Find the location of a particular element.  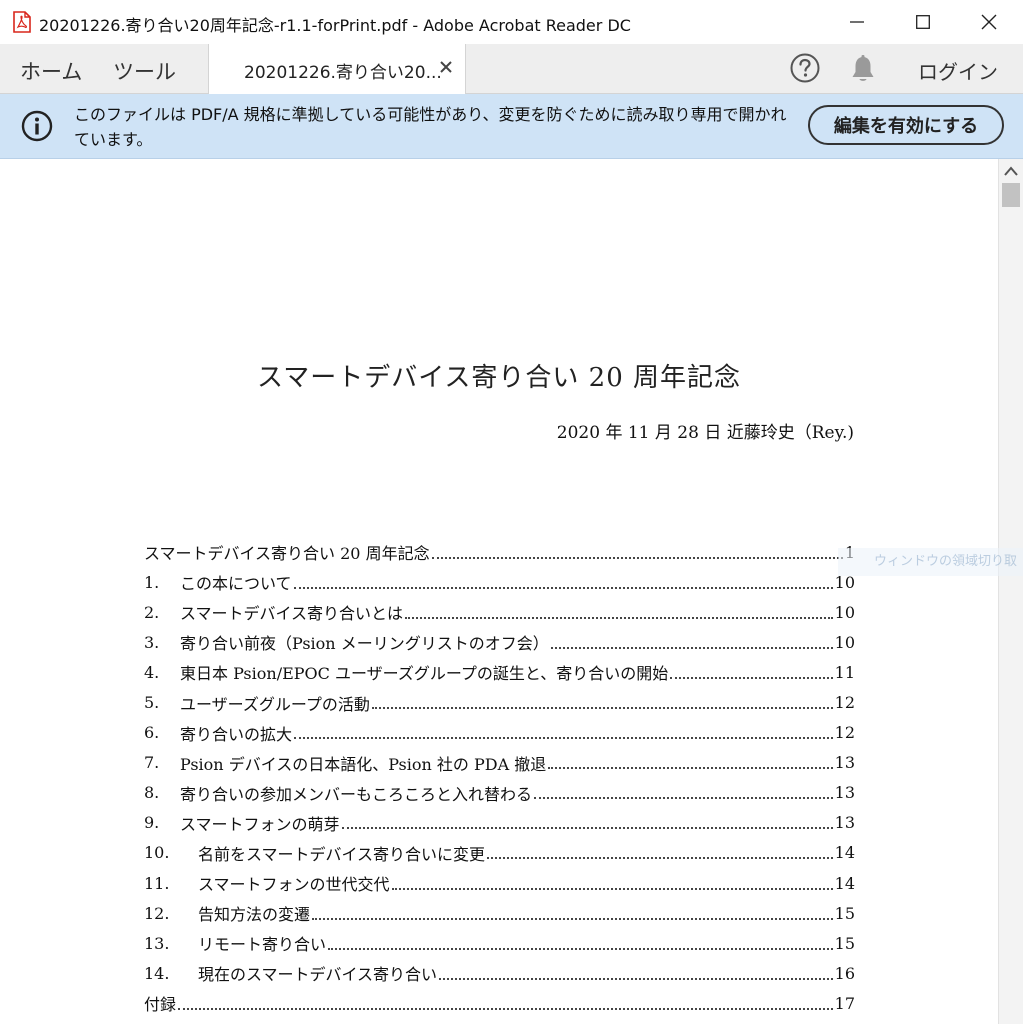

toc-entry: 12. 告知方法の変遷 15 is located at coordinates (499, 913).